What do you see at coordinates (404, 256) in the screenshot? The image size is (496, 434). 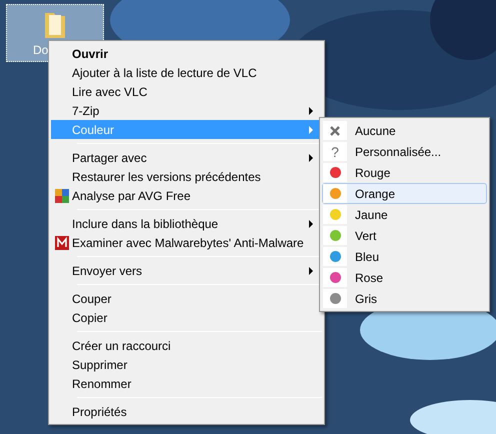 I see `menu-item: Bleu` at bounding box center [404, 256].